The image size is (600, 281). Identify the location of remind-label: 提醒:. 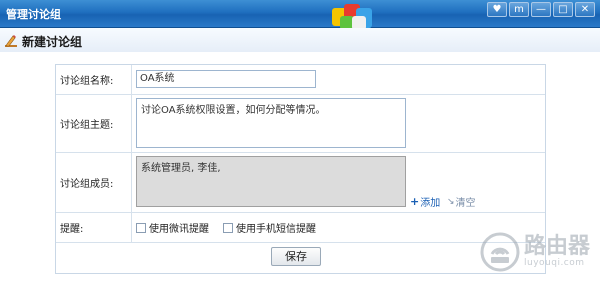
(94, 227).